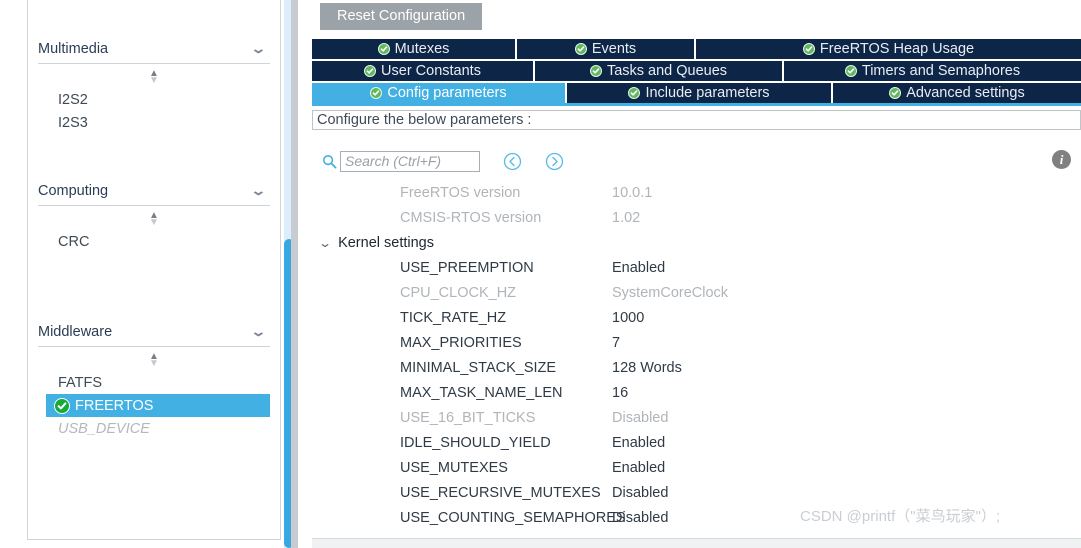 Image resolution: width=1081 pixels, height=548 pixels. I want to click on tab-config-parameters: Config parameters, so click(439, 93).